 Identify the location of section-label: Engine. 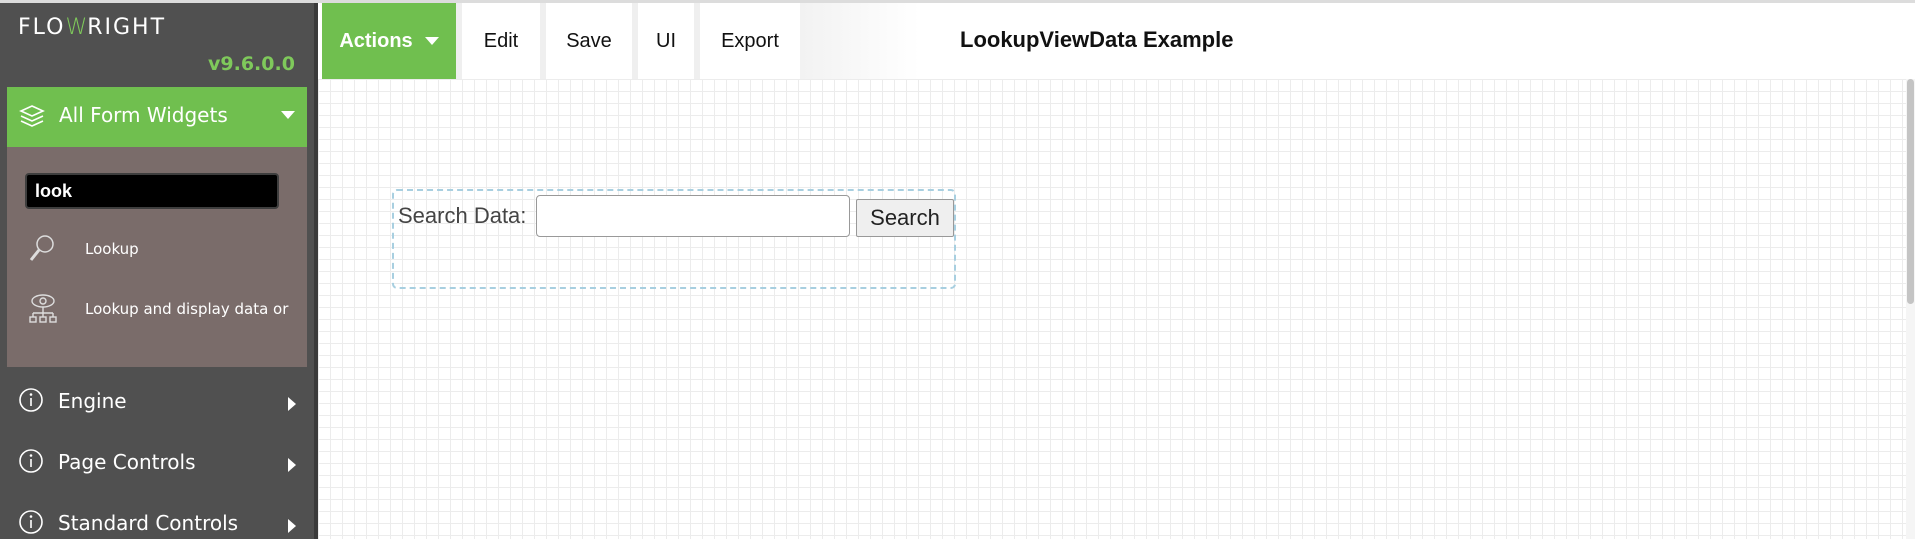
(92, 401).